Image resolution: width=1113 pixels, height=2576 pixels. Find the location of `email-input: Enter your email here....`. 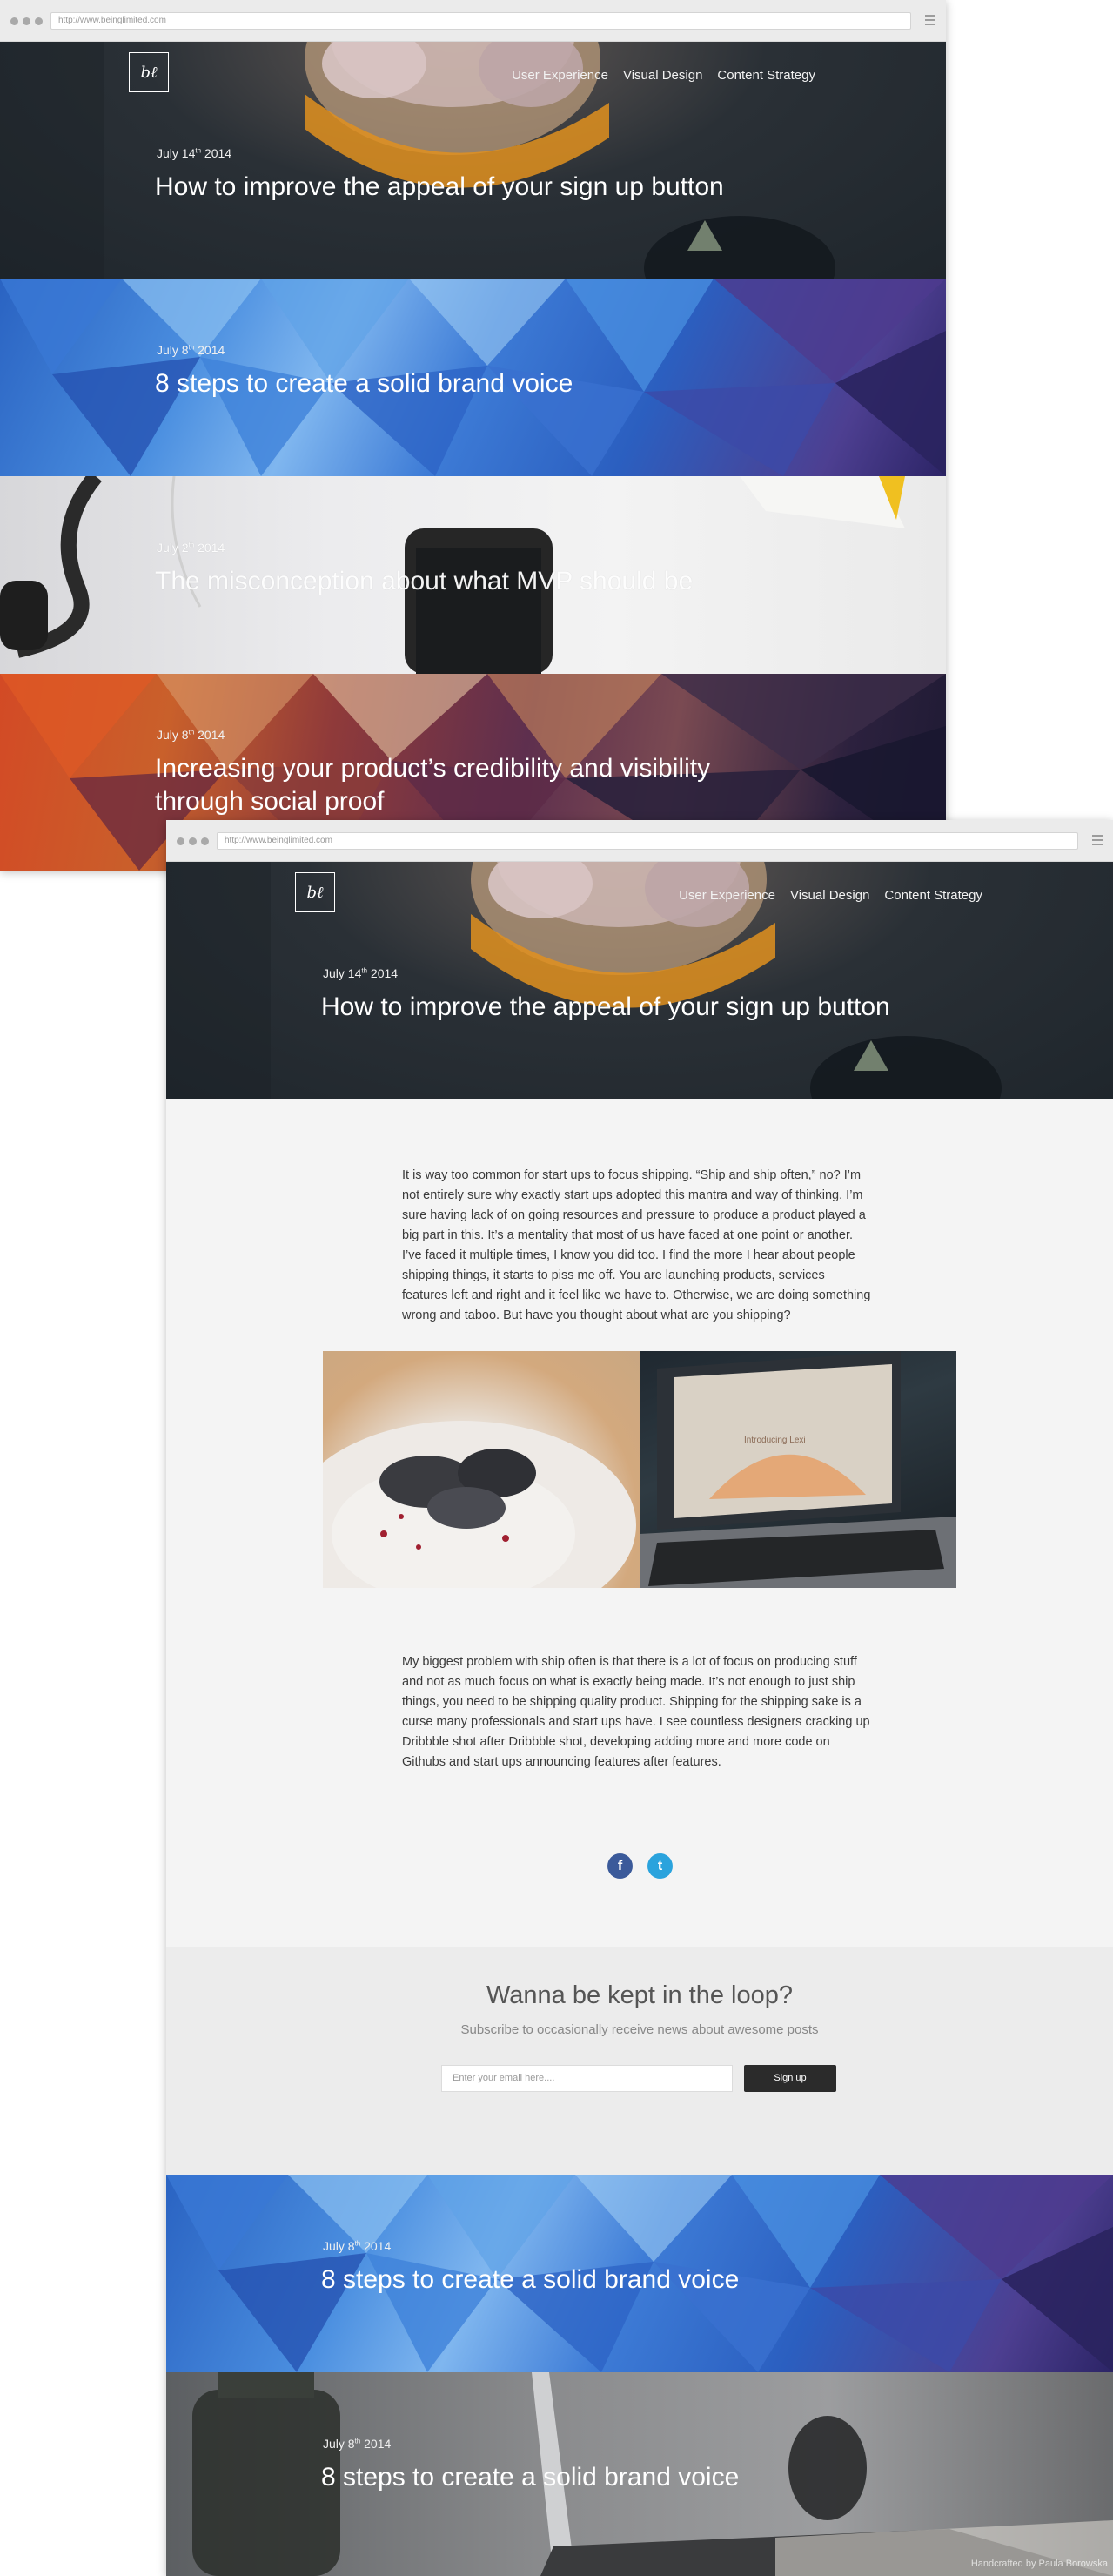

email-input: Enter your email here.... is located at coordinates (587, 2078).